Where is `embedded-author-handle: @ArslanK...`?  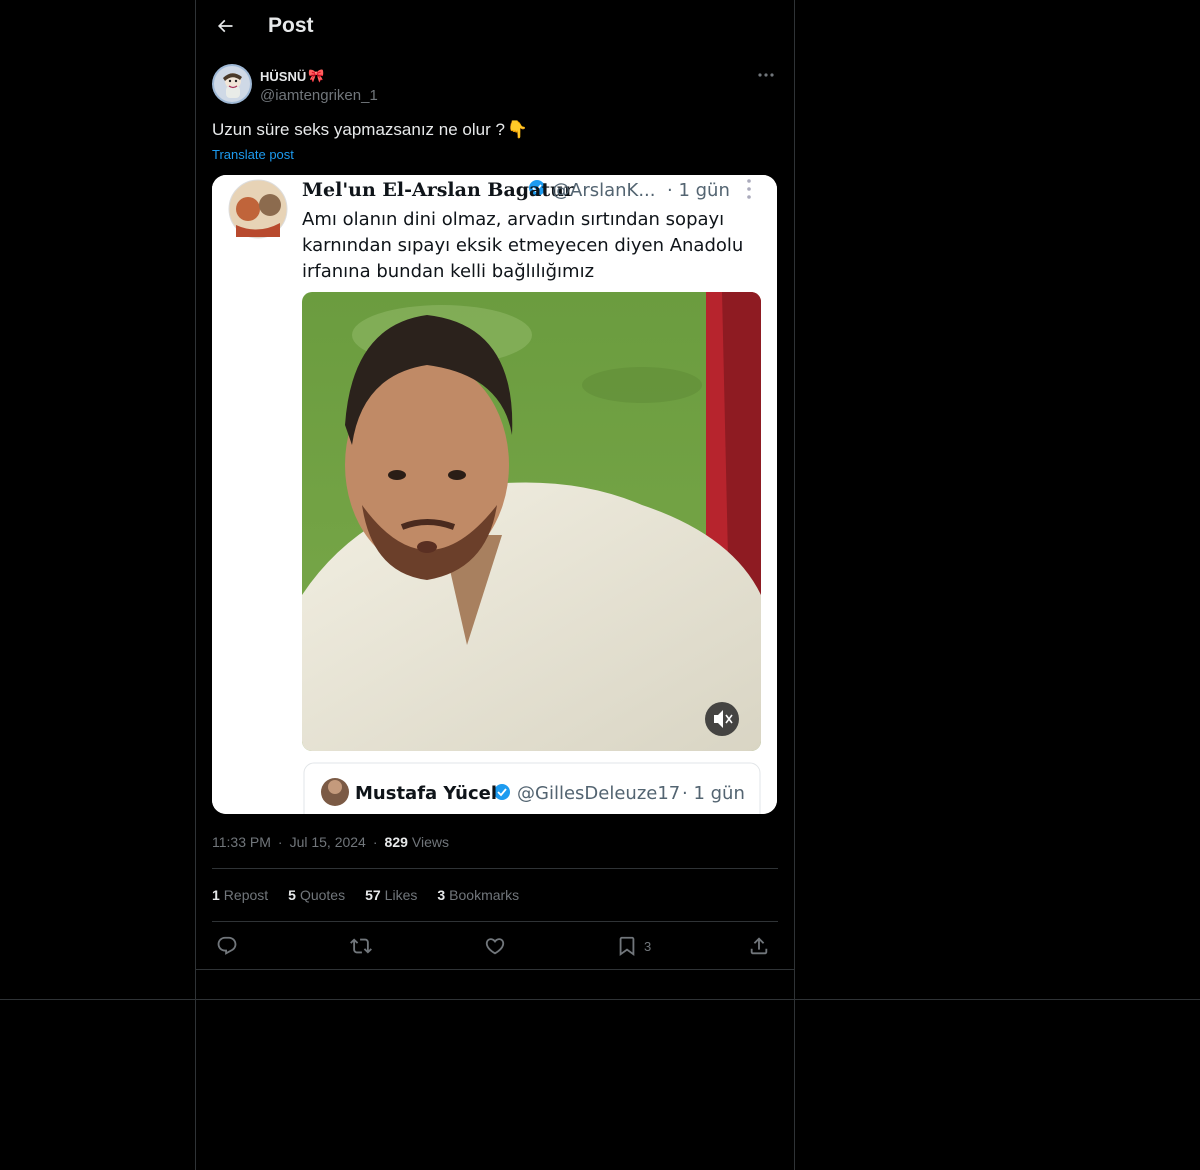 embedded-author-handle: @ArslanK... is located at coordinates (604, 190).